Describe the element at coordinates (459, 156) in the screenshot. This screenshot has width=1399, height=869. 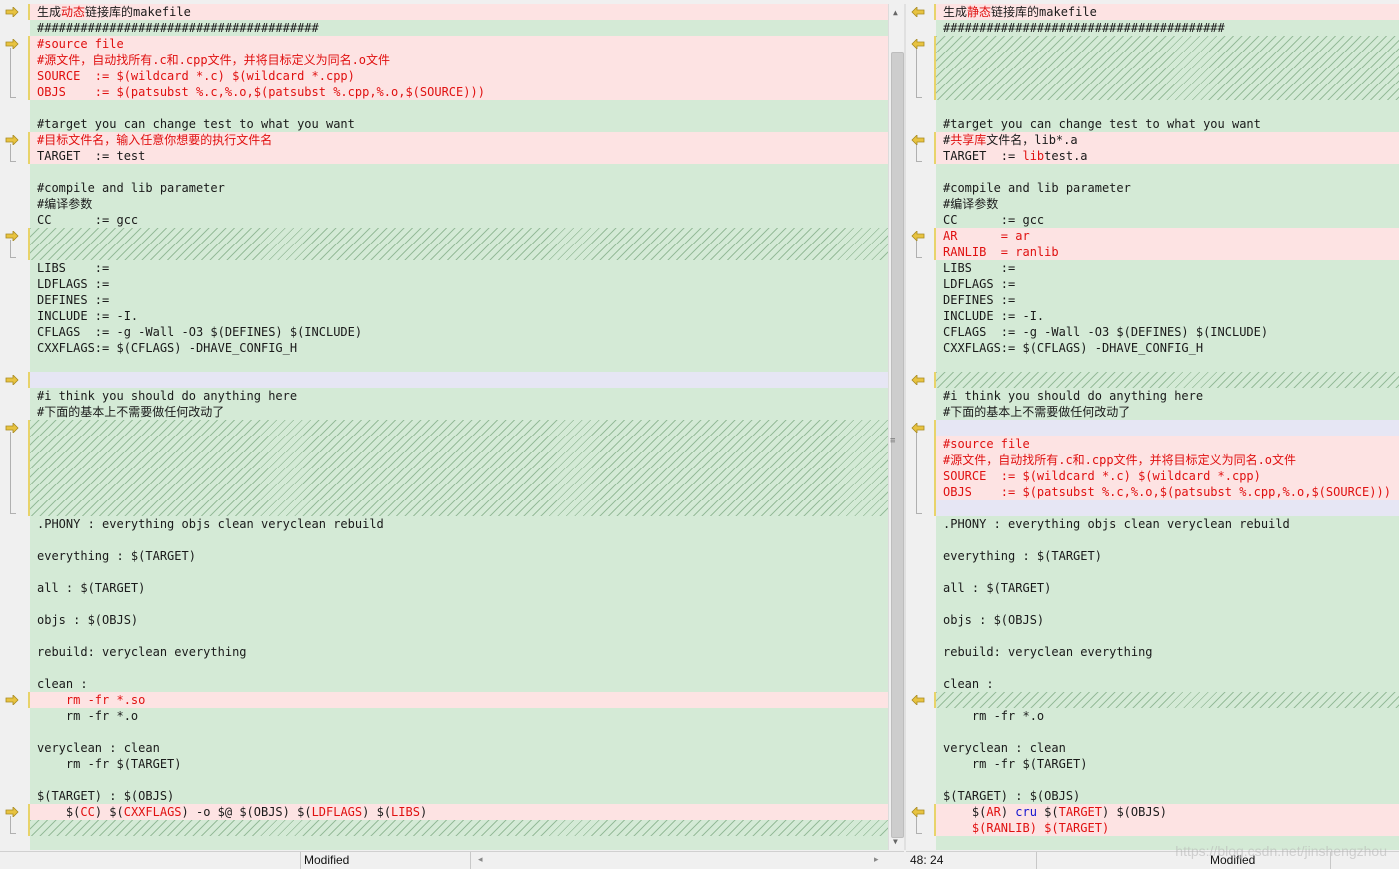
I see `code-line: TARGET := test` at that location.